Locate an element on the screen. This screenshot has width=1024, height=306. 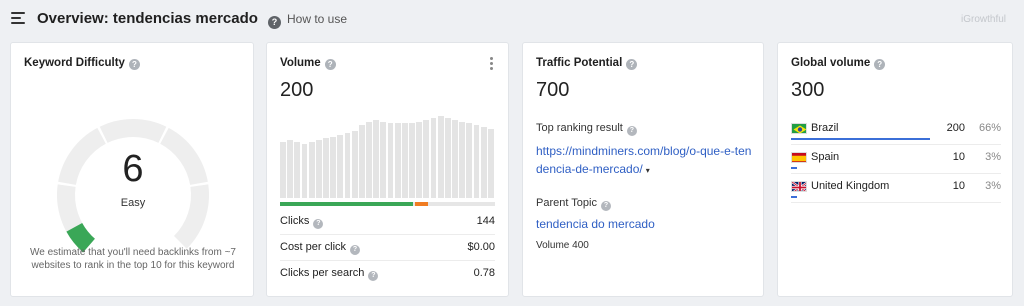
how-to-use-link: ? How to use is located at coordinates (307, 20).